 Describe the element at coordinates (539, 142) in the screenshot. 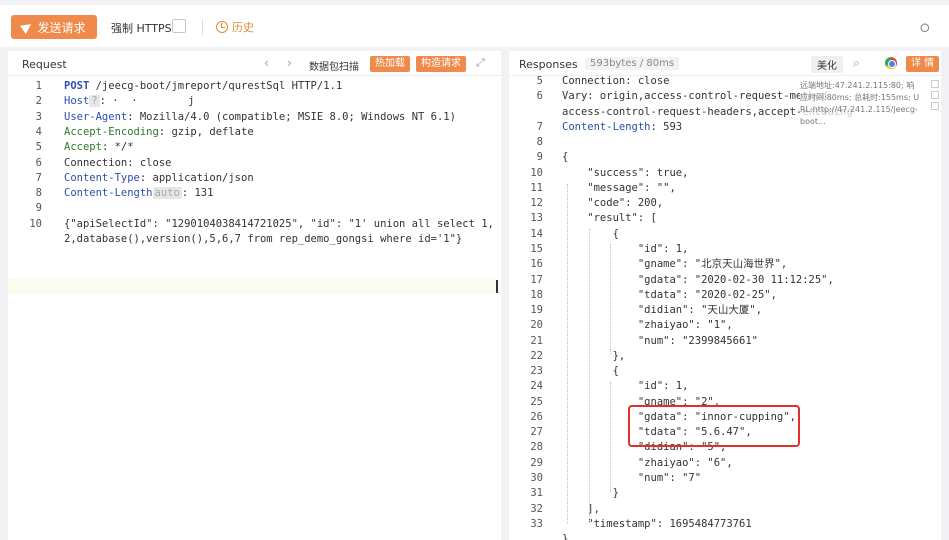

I see `line-number: 8` at that location.